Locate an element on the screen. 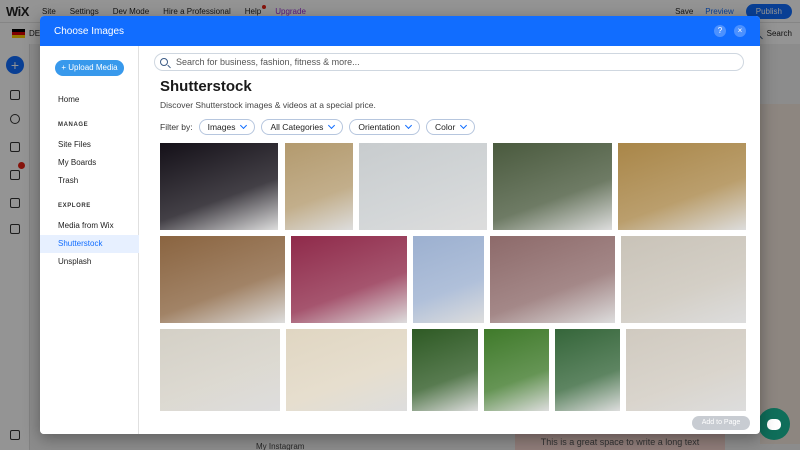 This screenshot has width=800, height=450. filter-label: Filter by: is located at coordinates (176, 127).